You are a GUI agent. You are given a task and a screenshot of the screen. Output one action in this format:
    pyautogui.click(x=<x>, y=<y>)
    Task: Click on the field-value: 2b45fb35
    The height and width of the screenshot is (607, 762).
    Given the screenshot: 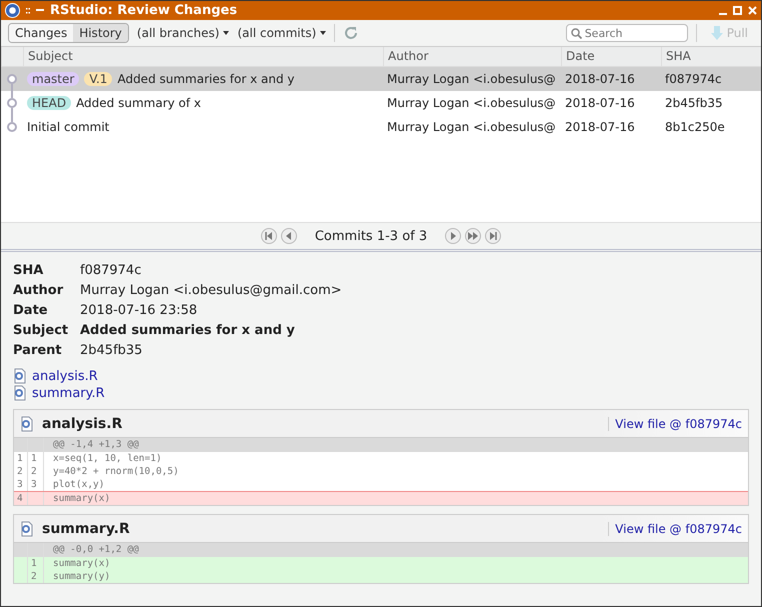 What is the action you would take?
    pyautogui.click(x=112, y=351)
    